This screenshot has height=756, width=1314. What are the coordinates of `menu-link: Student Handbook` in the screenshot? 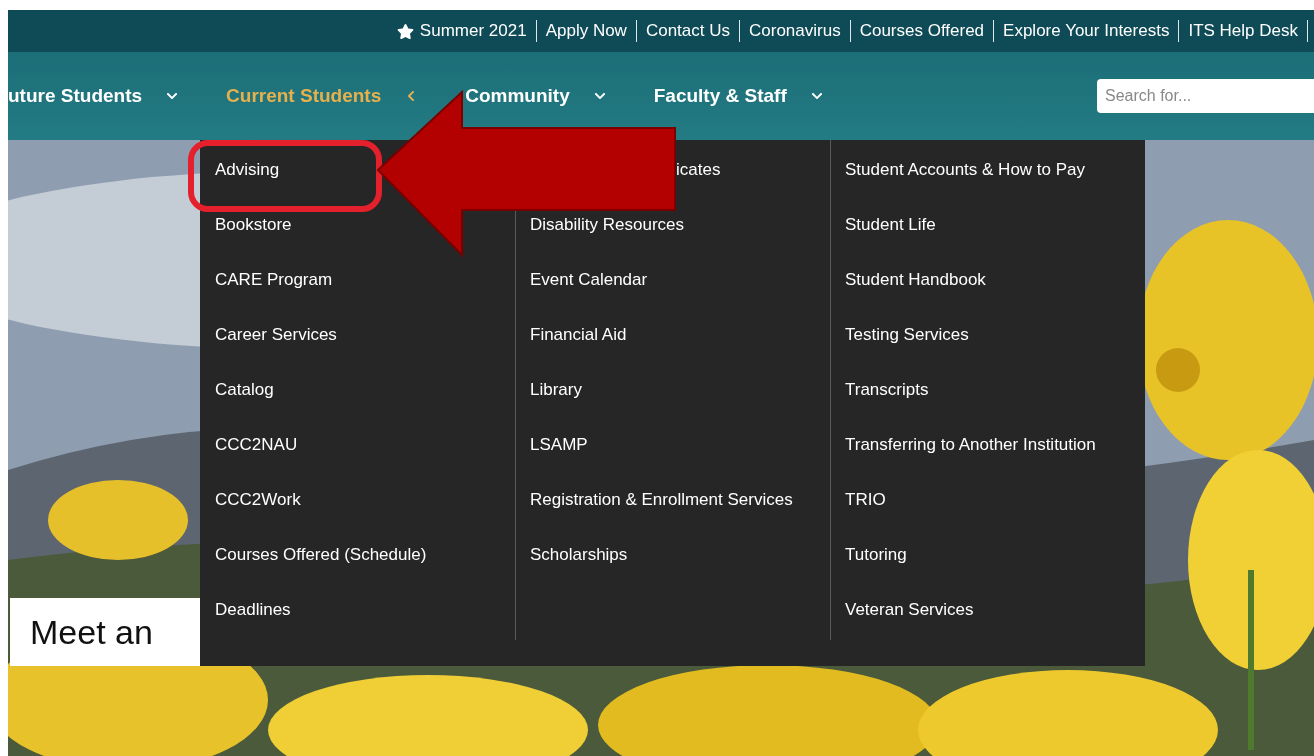 It's located at (915, 279).